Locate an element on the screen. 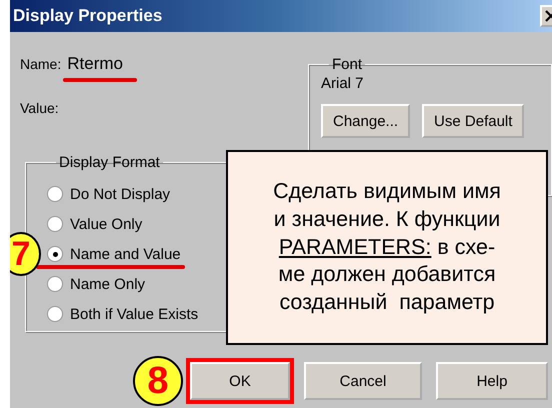 The height and width of the screenshot is (408, 552). name-label: Name: is located at coordinates (41, 64).